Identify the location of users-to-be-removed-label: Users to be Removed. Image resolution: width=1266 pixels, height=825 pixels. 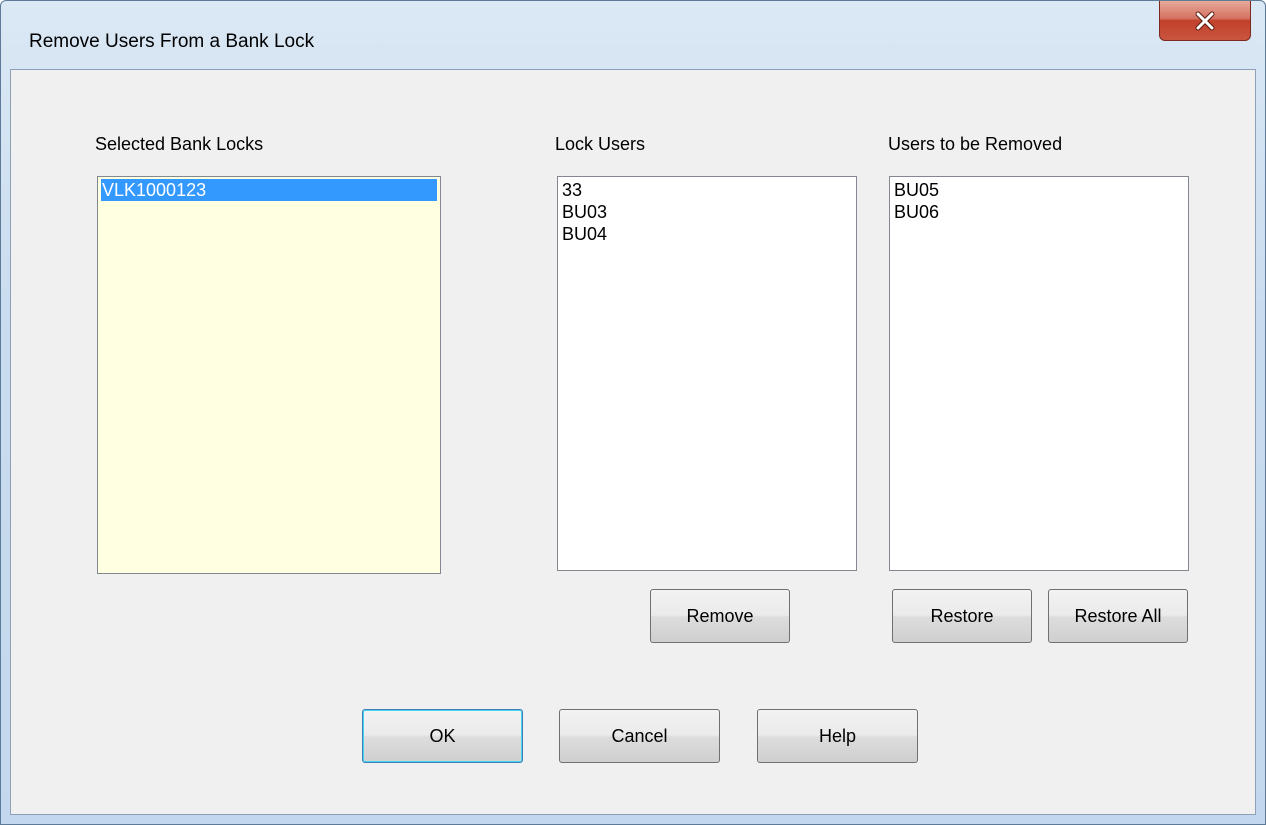
(975, 144).